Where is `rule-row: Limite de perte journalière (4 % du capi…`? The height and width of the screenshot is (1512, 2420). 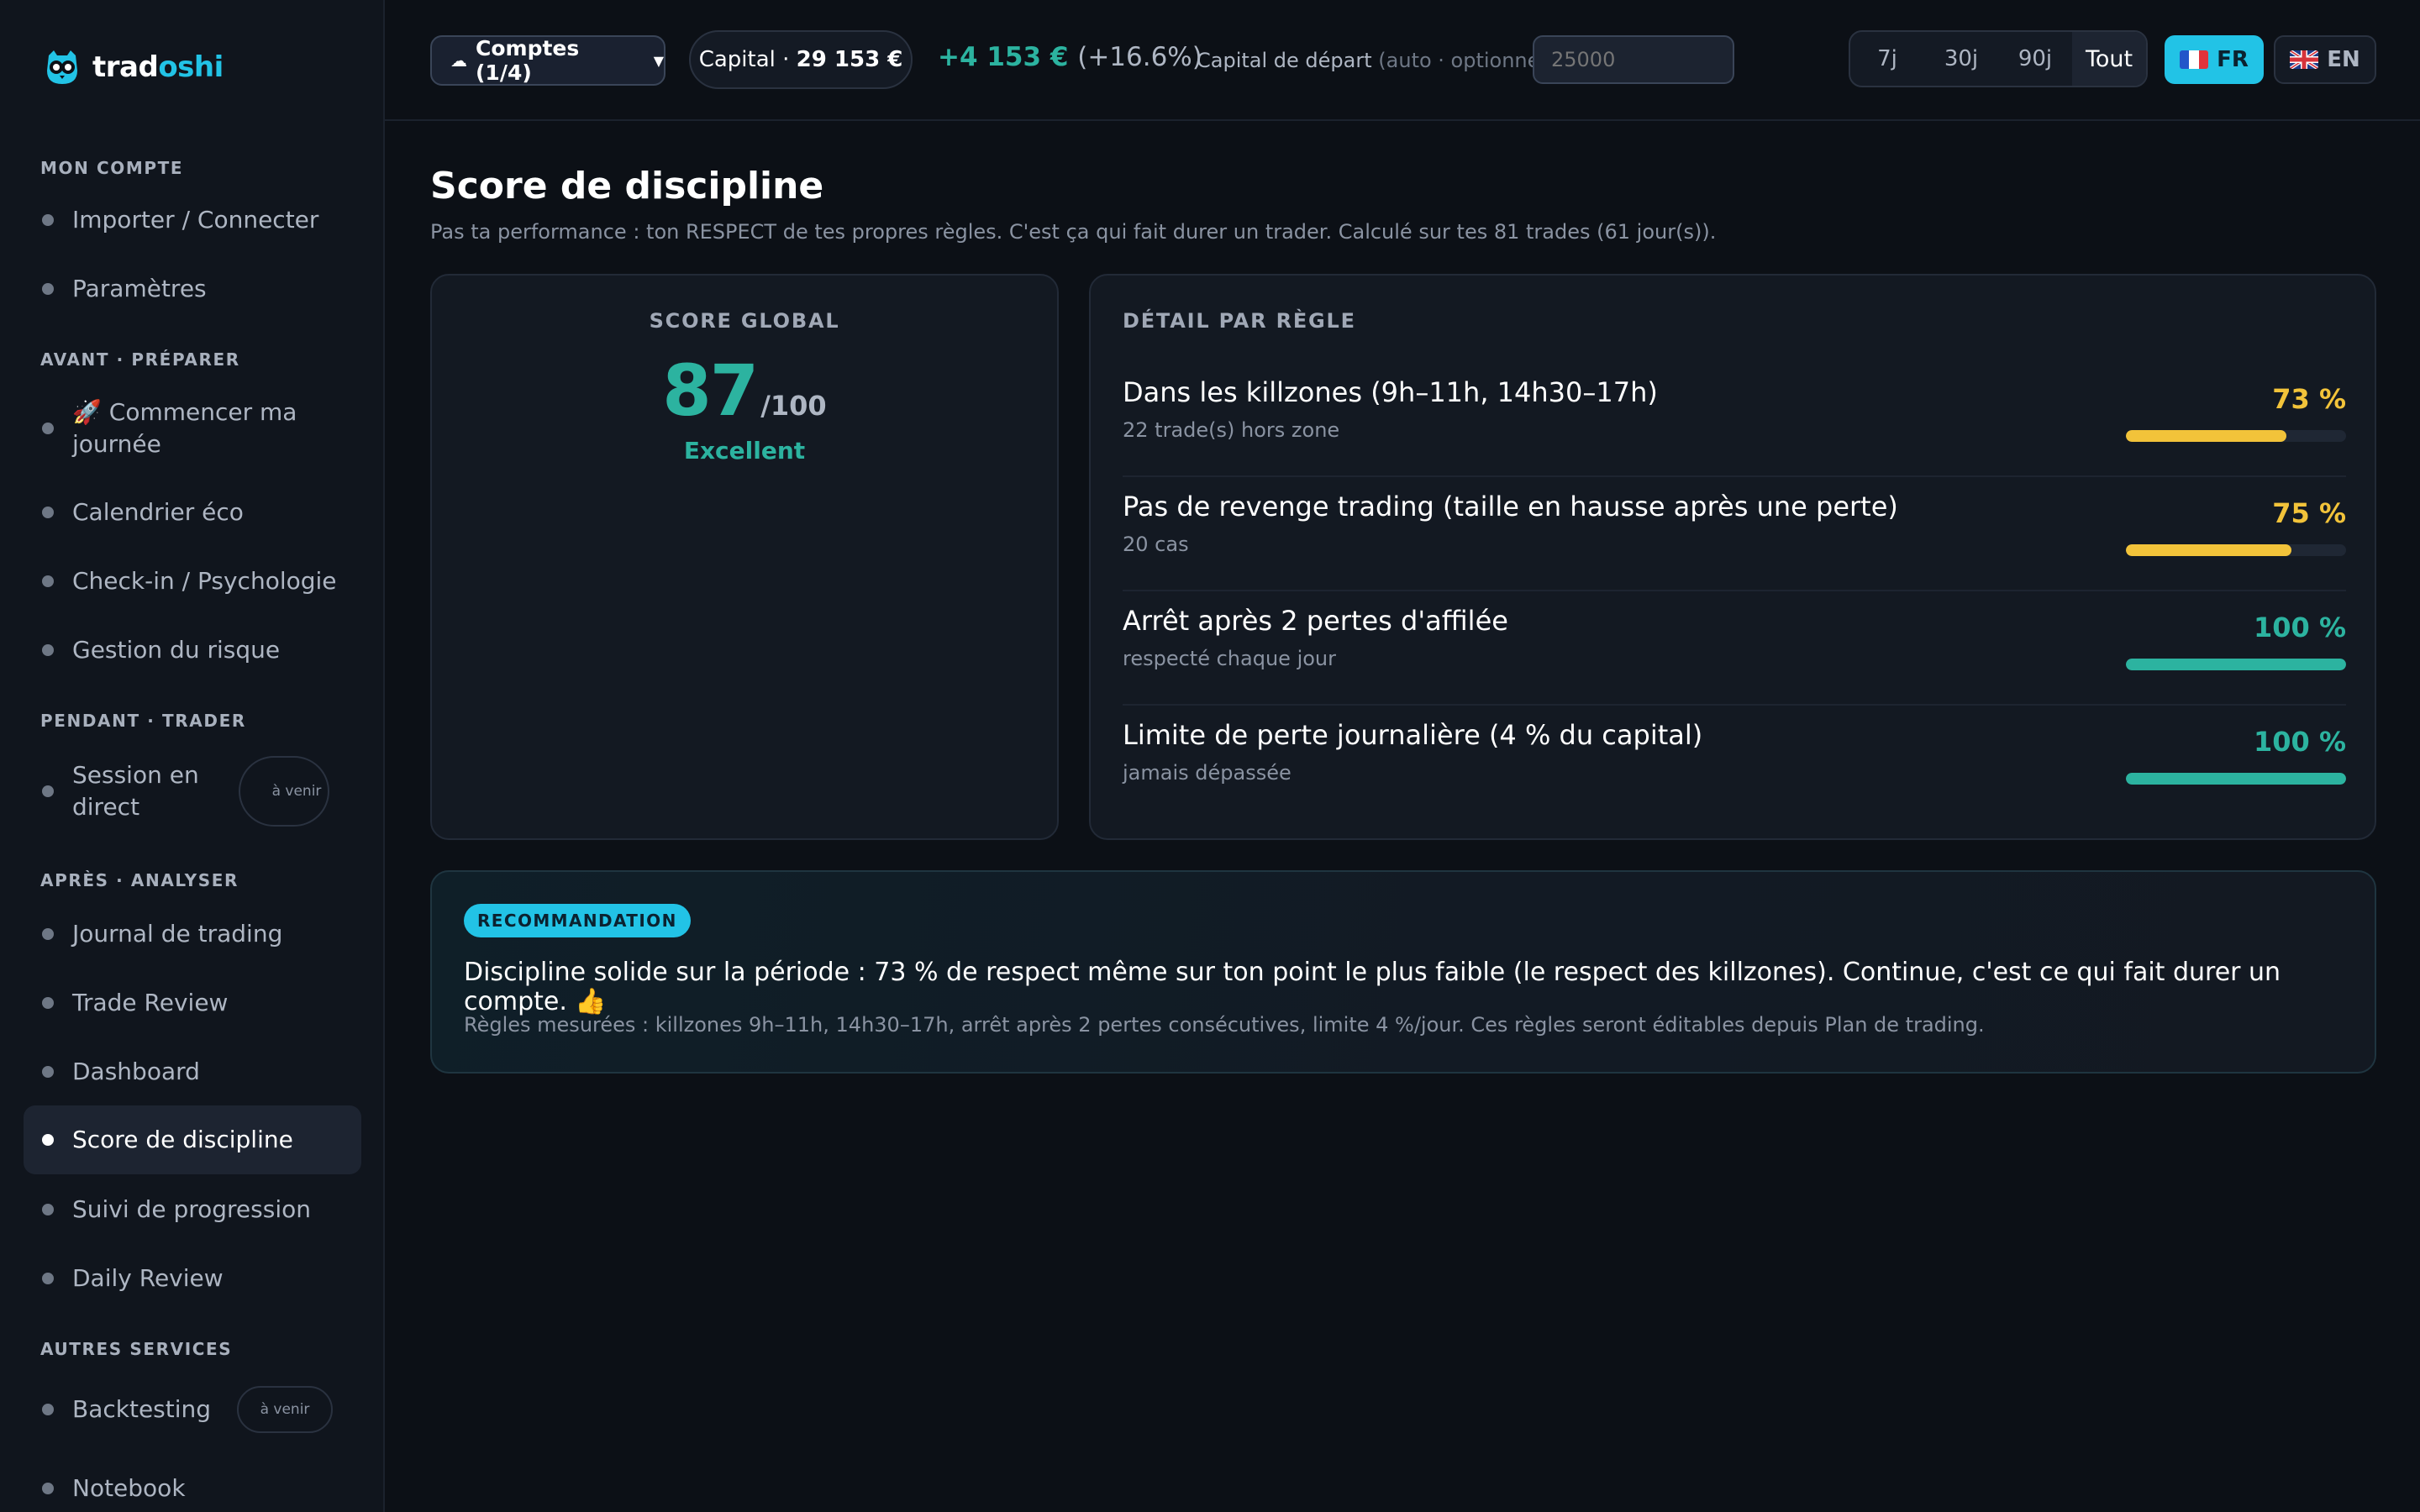 rule-row: Limite de perte journalière (4 % du capi… is located at coordinates (1735, 763).